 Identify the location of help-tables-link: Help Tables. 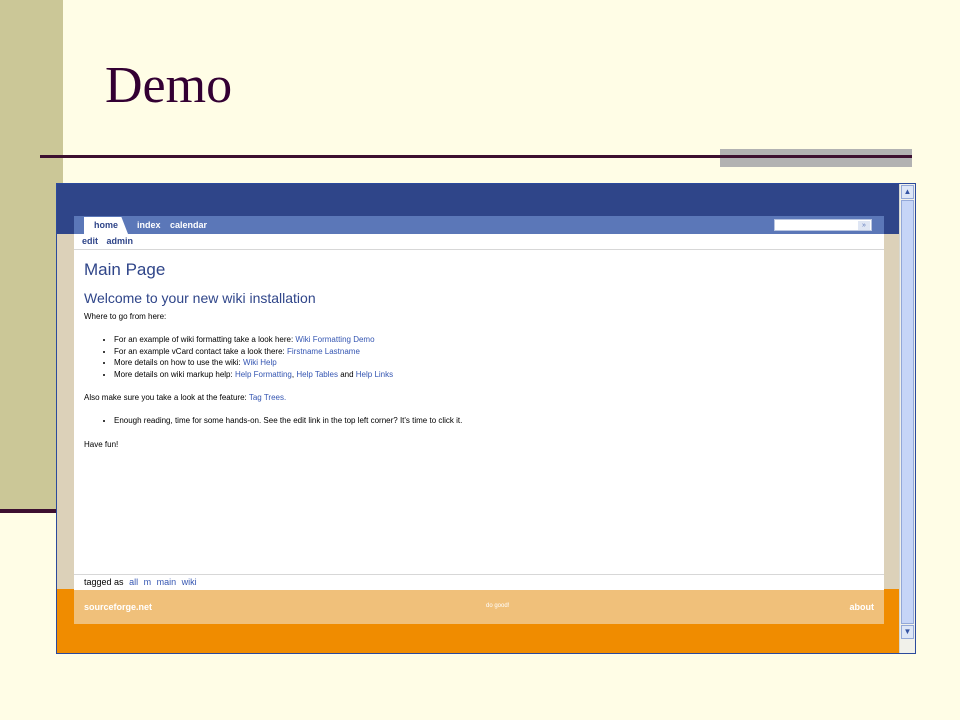
(317, 374).